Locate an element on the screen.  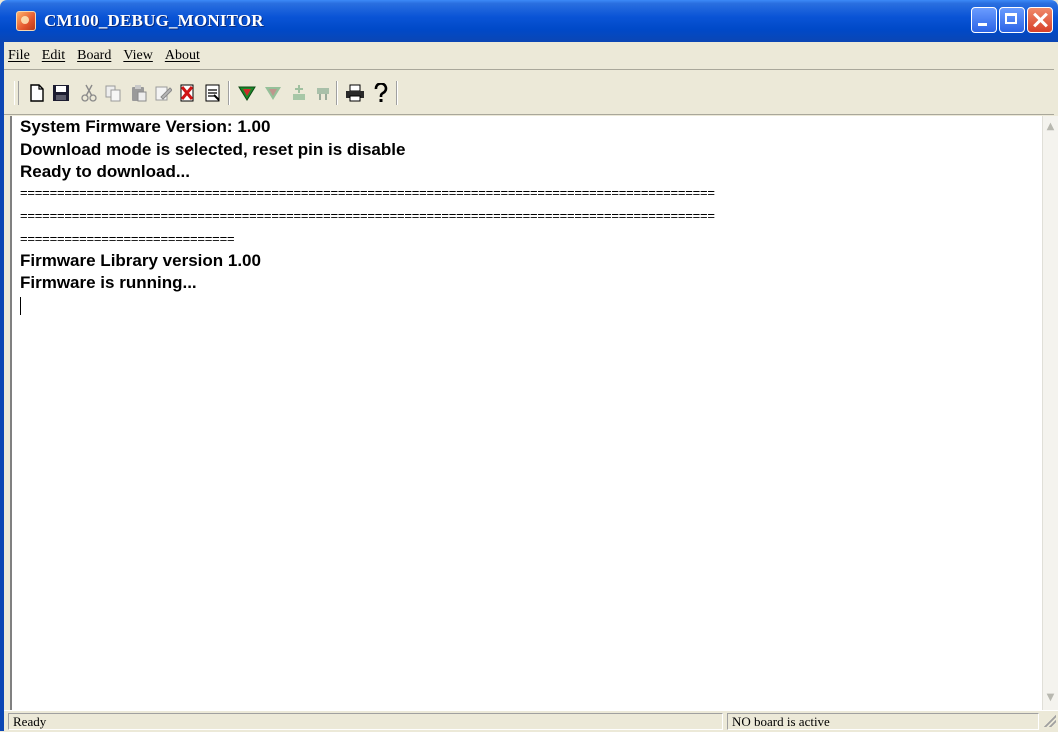
new-file-icon is located at coordinates (37, 93).